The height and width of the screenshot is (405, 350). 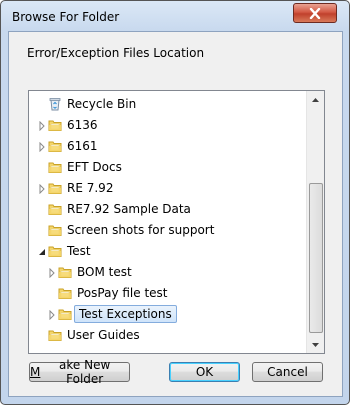 I want to click on make-new-folder-mnemonic: M, so click(x=35, y=372).